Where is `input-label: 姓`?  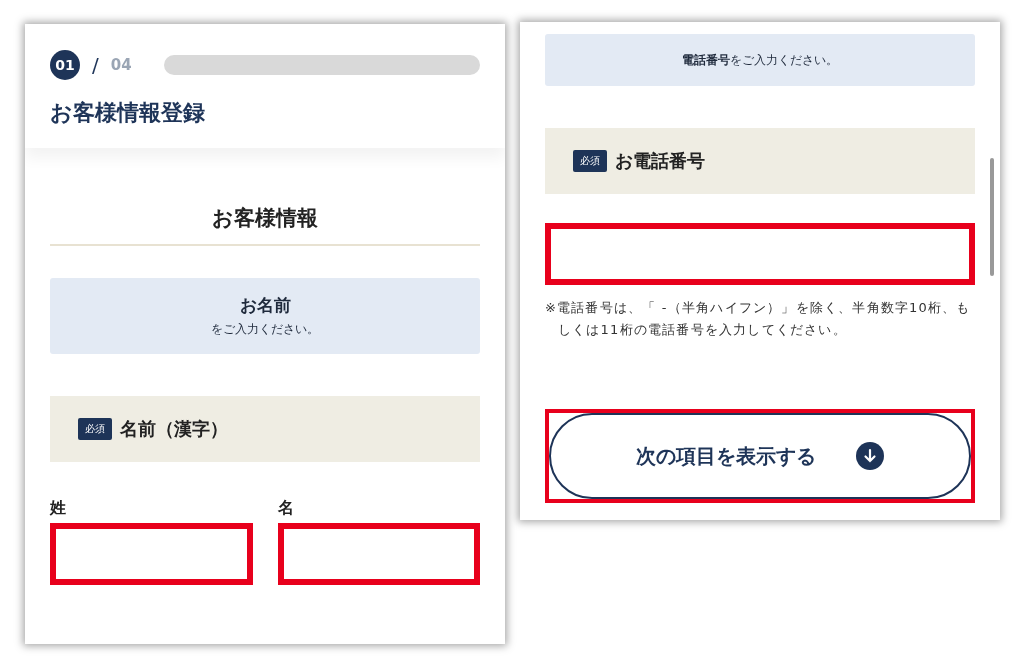
input-label: 姓 is located at coordinates (58, 508).